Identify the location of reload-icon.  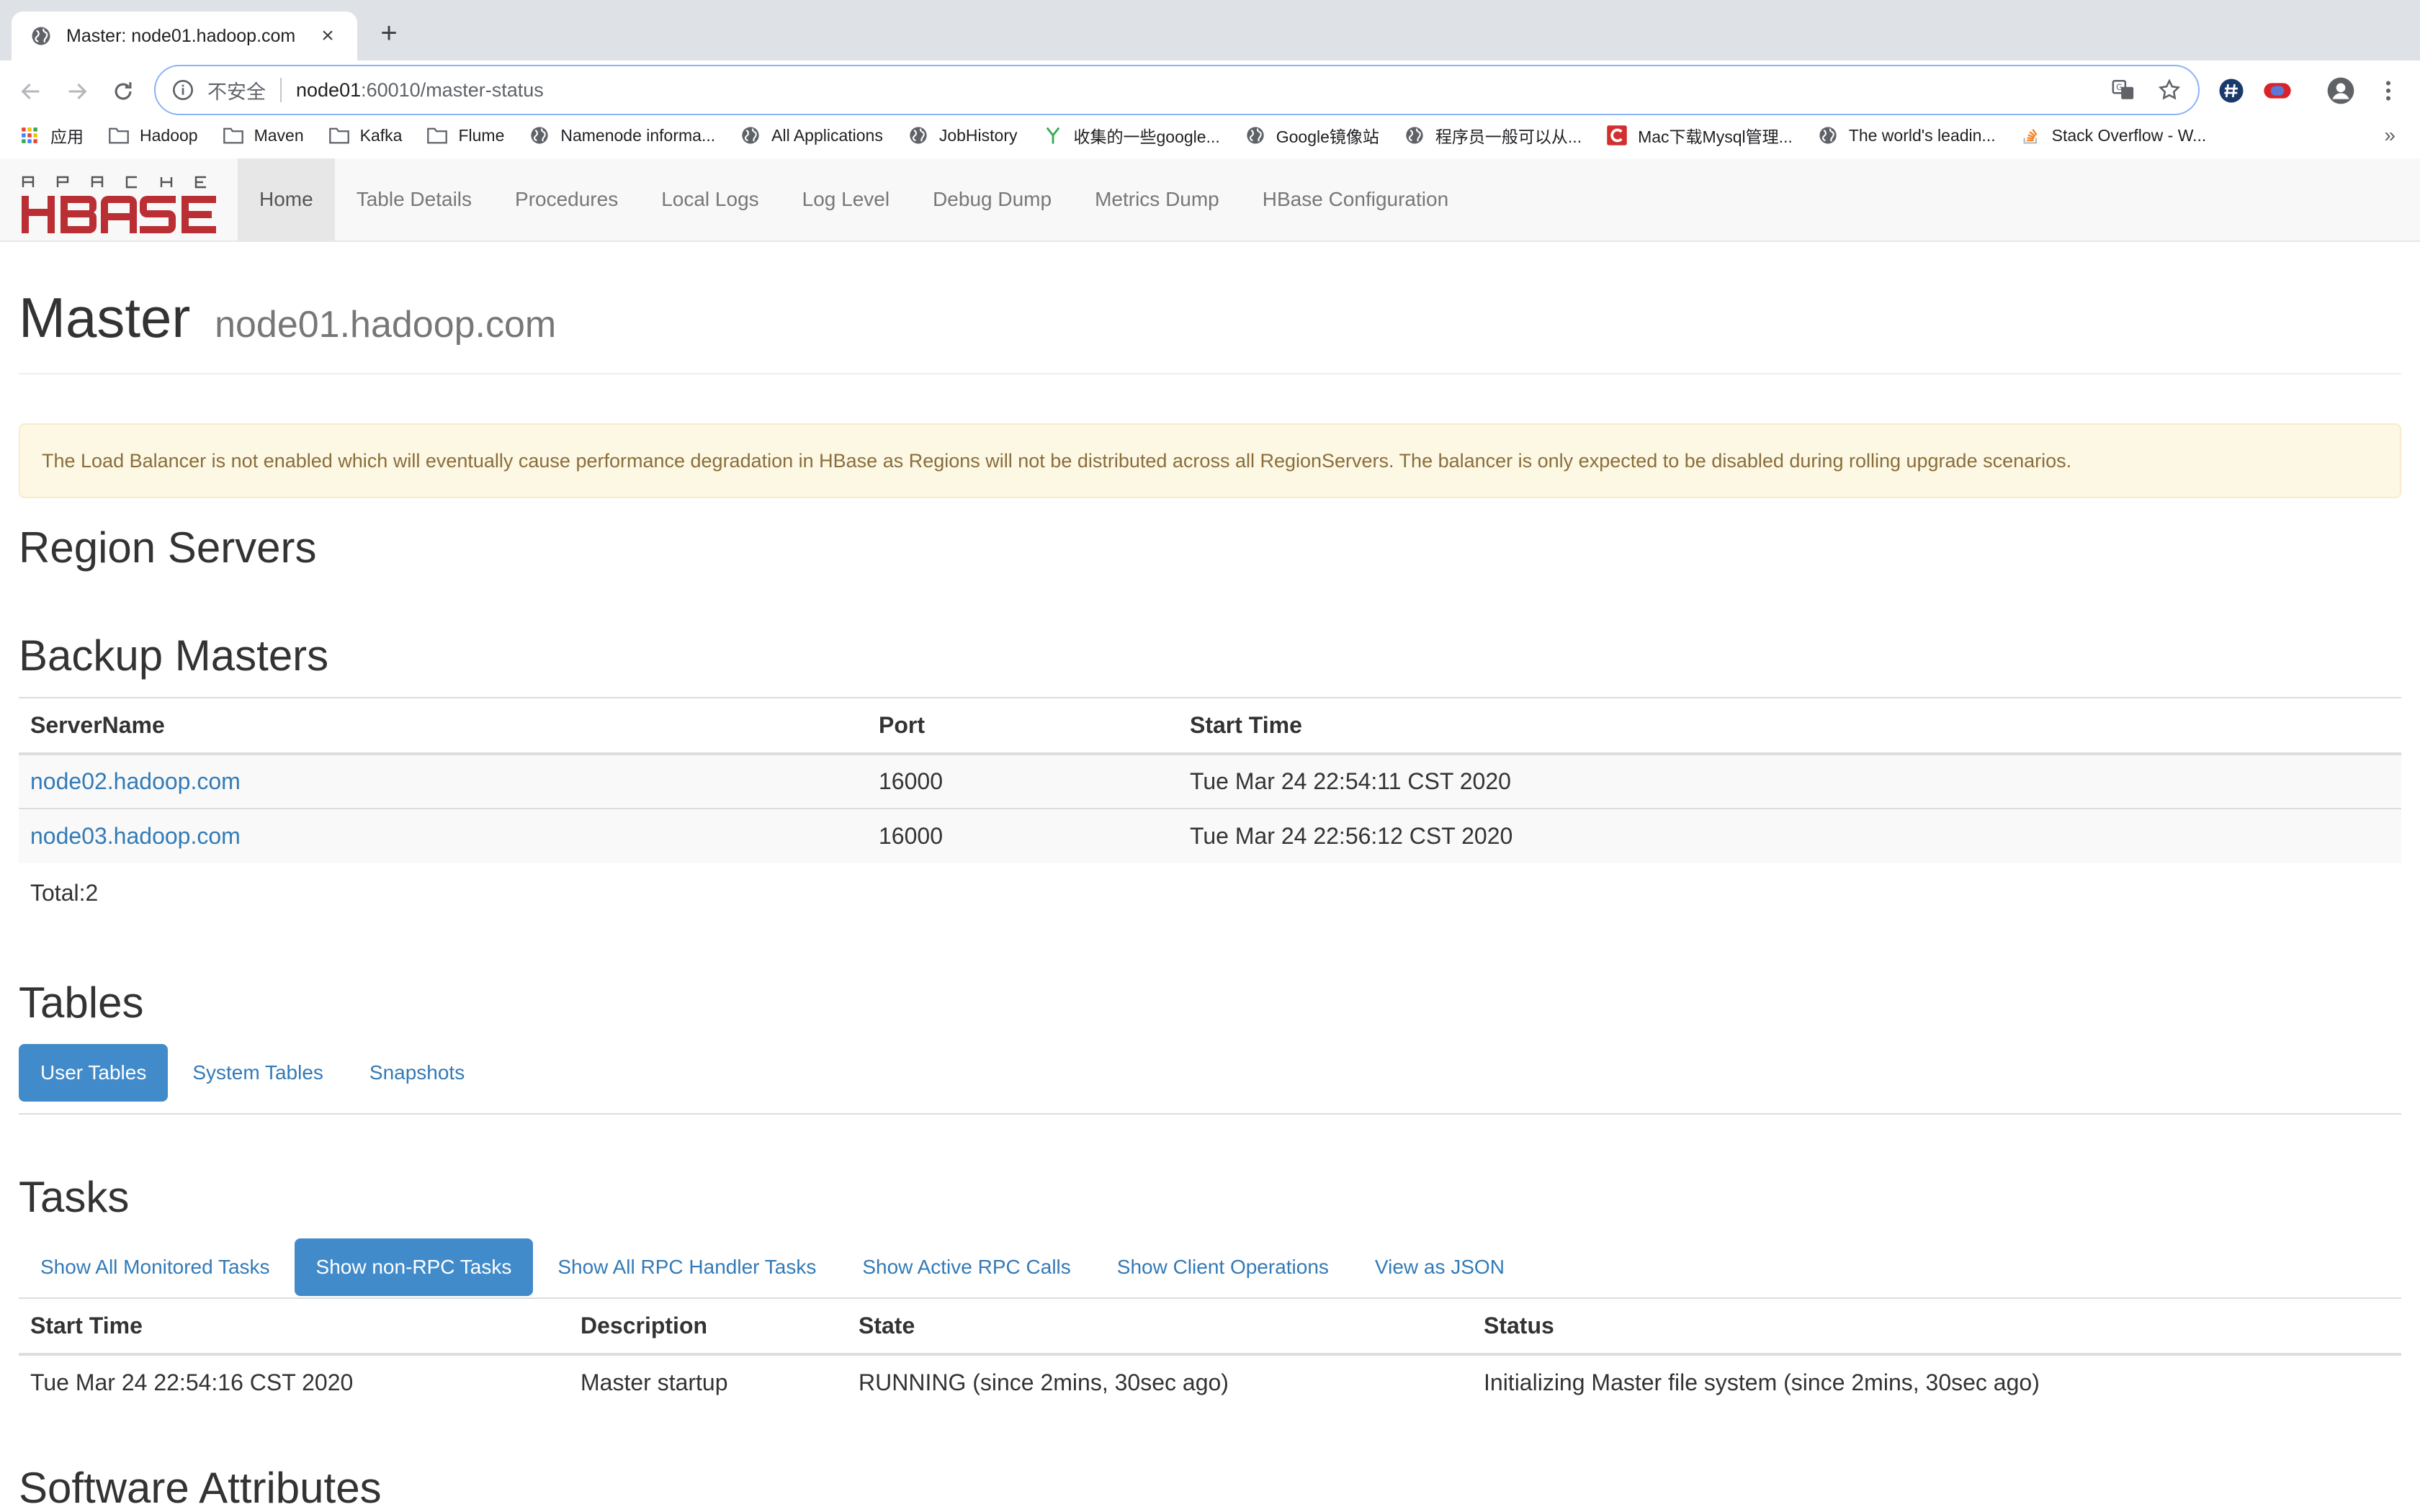
(124, 91).